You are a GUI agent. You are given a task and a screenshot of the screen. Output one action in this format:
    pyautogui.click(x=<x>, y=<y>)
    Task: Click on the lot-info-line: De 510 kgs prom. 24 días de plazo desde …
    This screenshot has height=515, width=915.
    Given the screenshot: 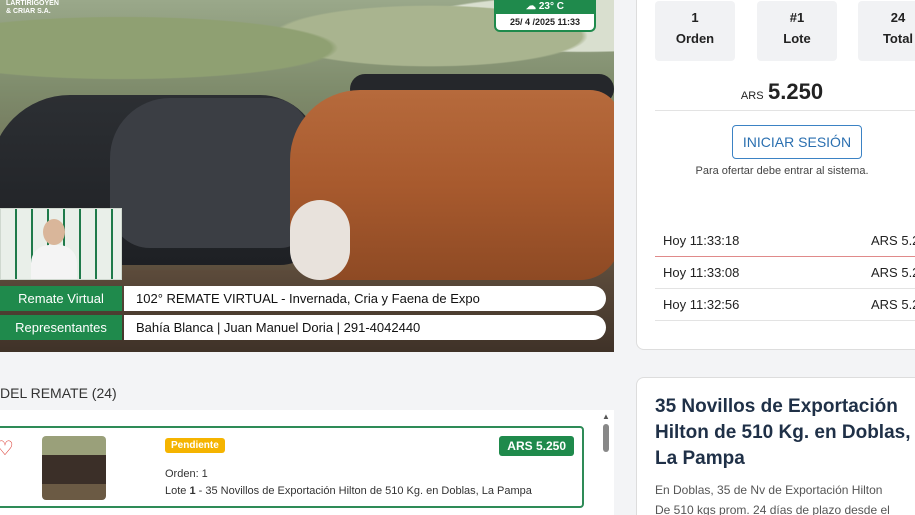 What is the action you would take?
    pyautogui.click(x=772, y=509)
    